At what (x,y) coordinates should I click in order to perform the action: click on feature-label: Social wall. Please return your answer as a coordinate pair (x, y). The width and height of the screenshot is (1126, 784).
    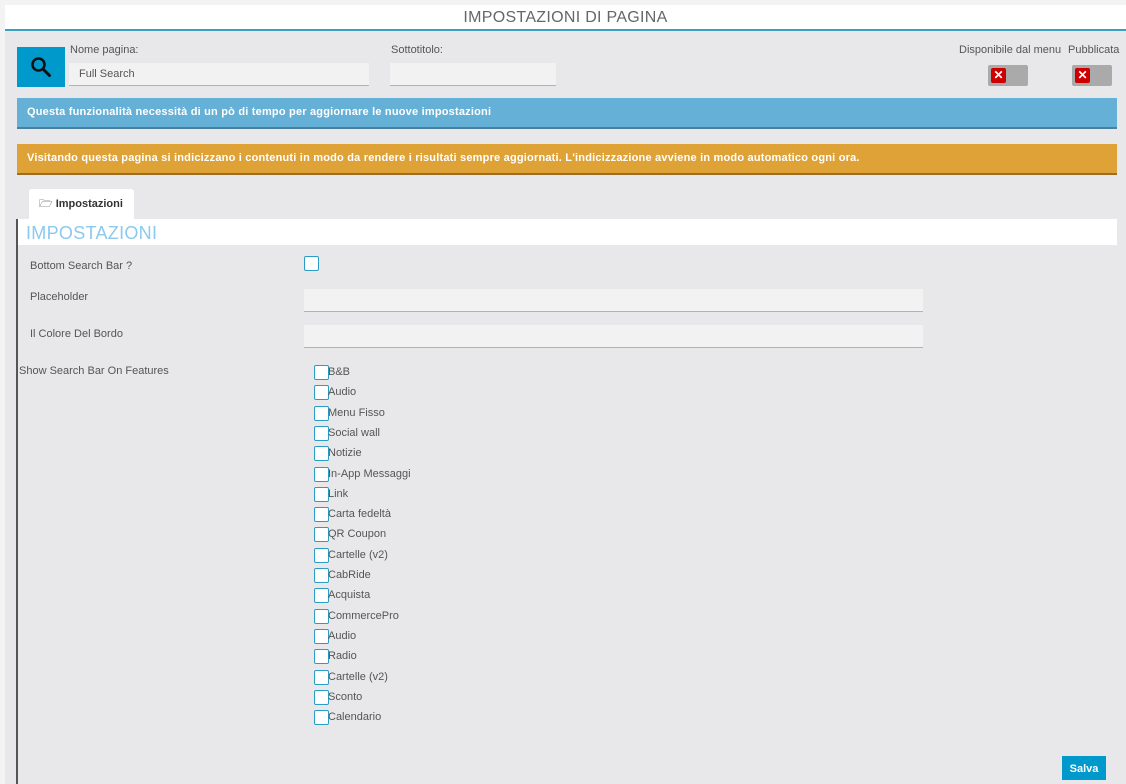
    Looking at the image, I should click on (354, 432).